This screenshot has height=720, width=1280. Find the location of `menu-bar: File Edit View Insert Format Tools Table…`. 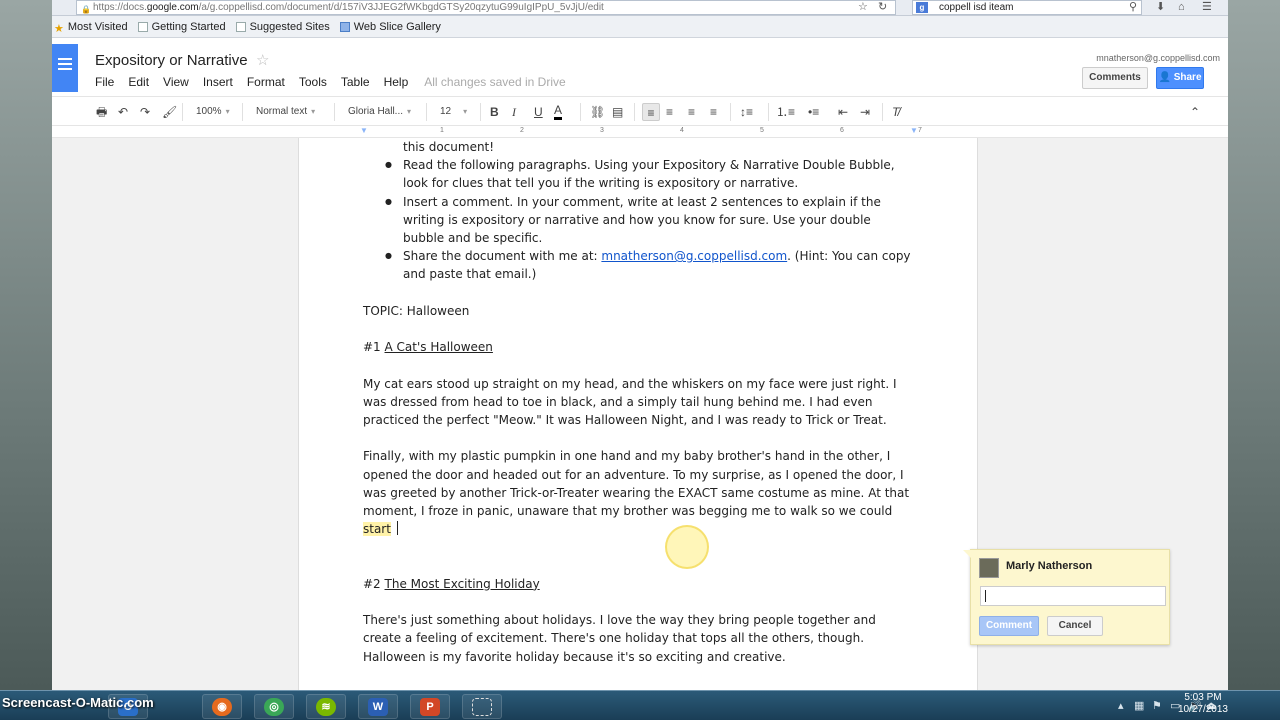

menu-bar: File Edit View Insert Format Tools Table… is located at coordinates (330, 82).